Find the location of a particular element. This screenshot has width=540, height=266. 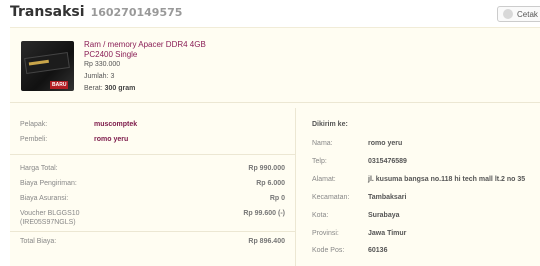

district-label: Kecamatan: is located at coordinates (331, 197).